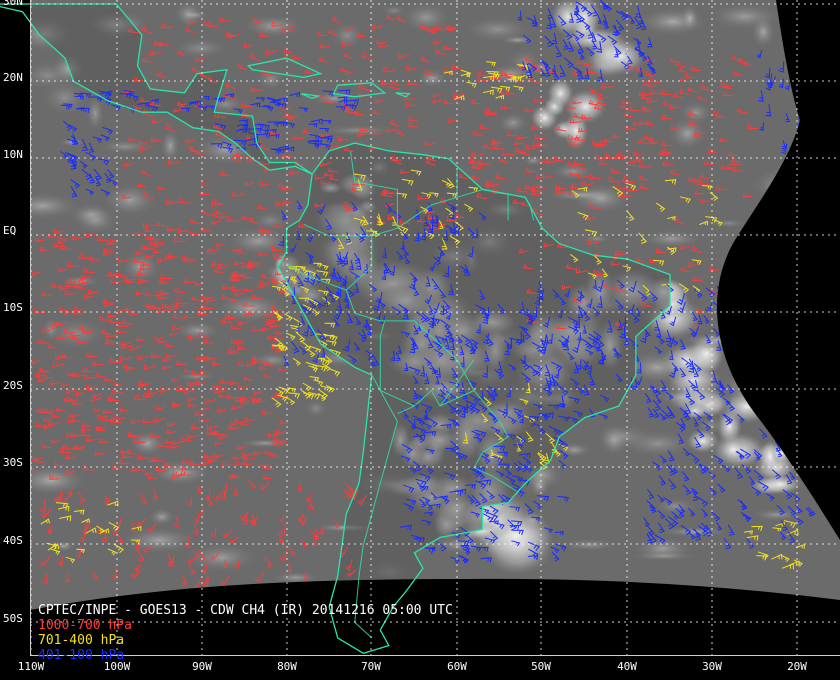  Describe the element at coordinates (13, 154) in the screenshot. I see `lat-label-10n: 10N` at that location.